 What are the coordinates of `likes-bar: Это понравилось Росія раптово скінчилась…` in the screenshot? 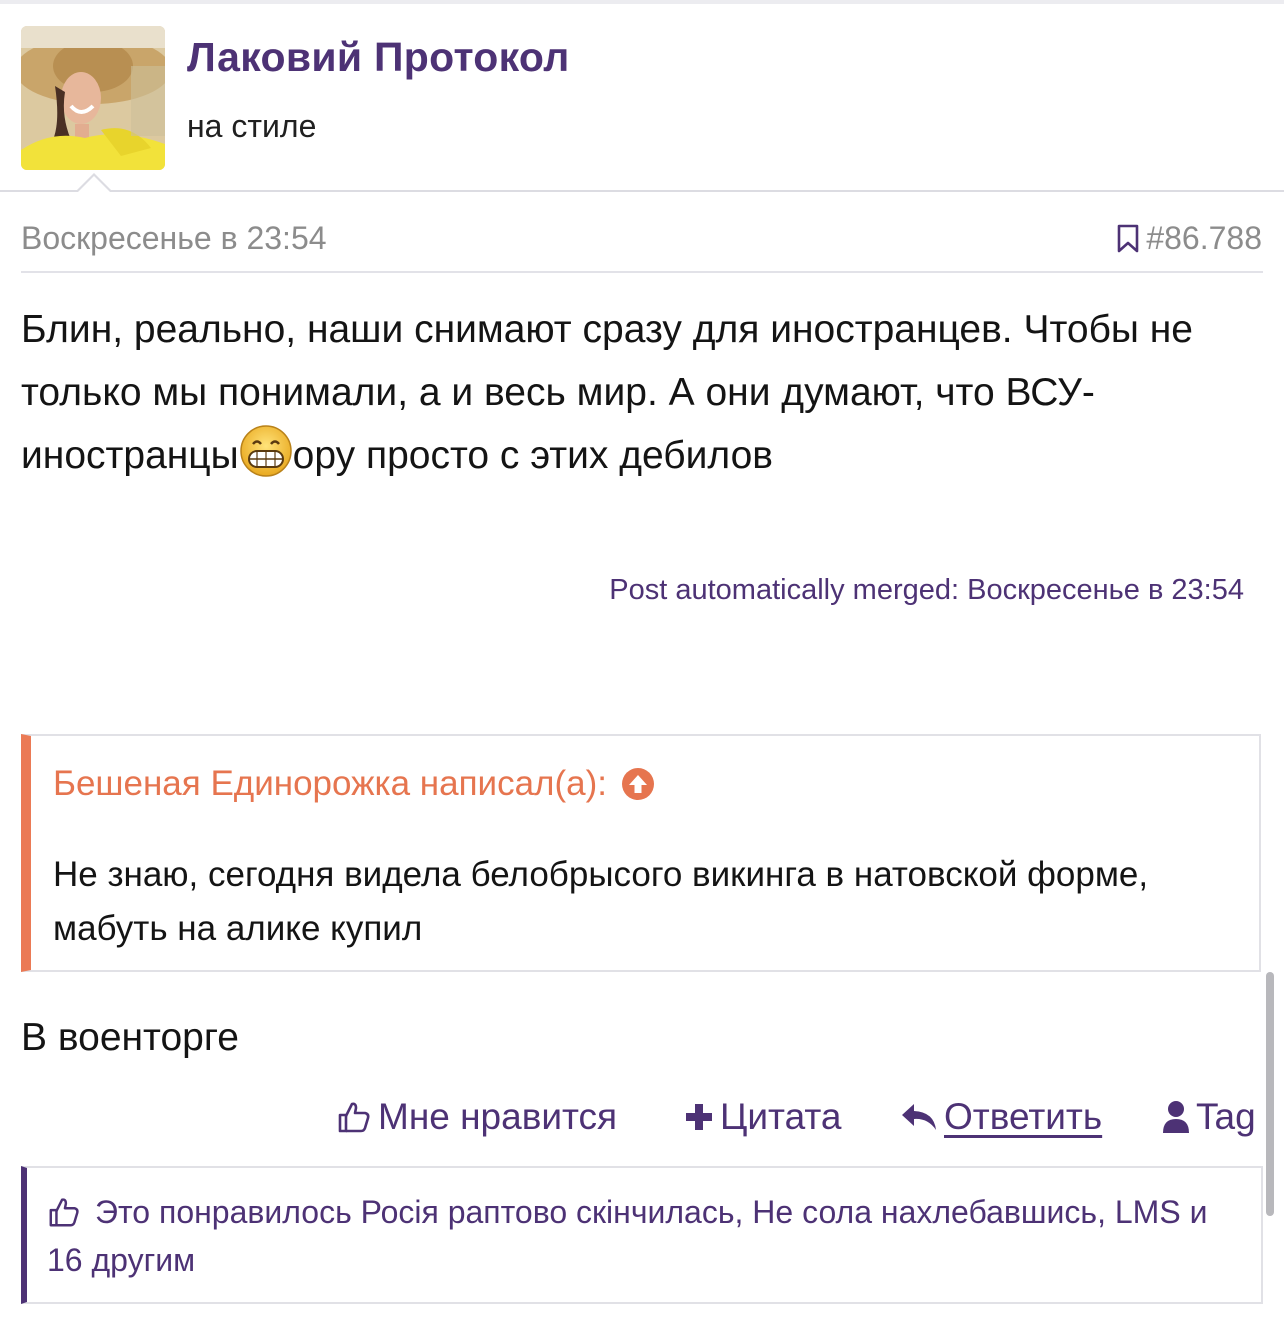 It's located at (642, 1235).